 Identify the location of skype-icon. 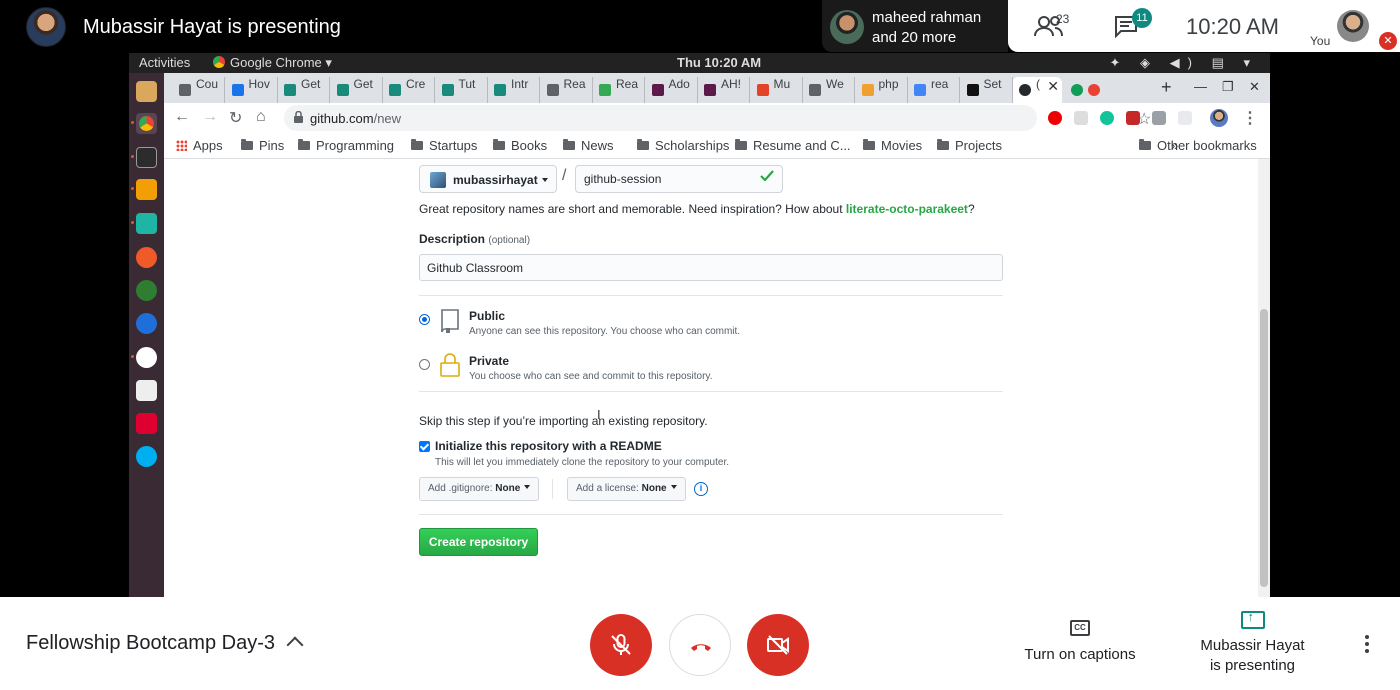
(146, 456).